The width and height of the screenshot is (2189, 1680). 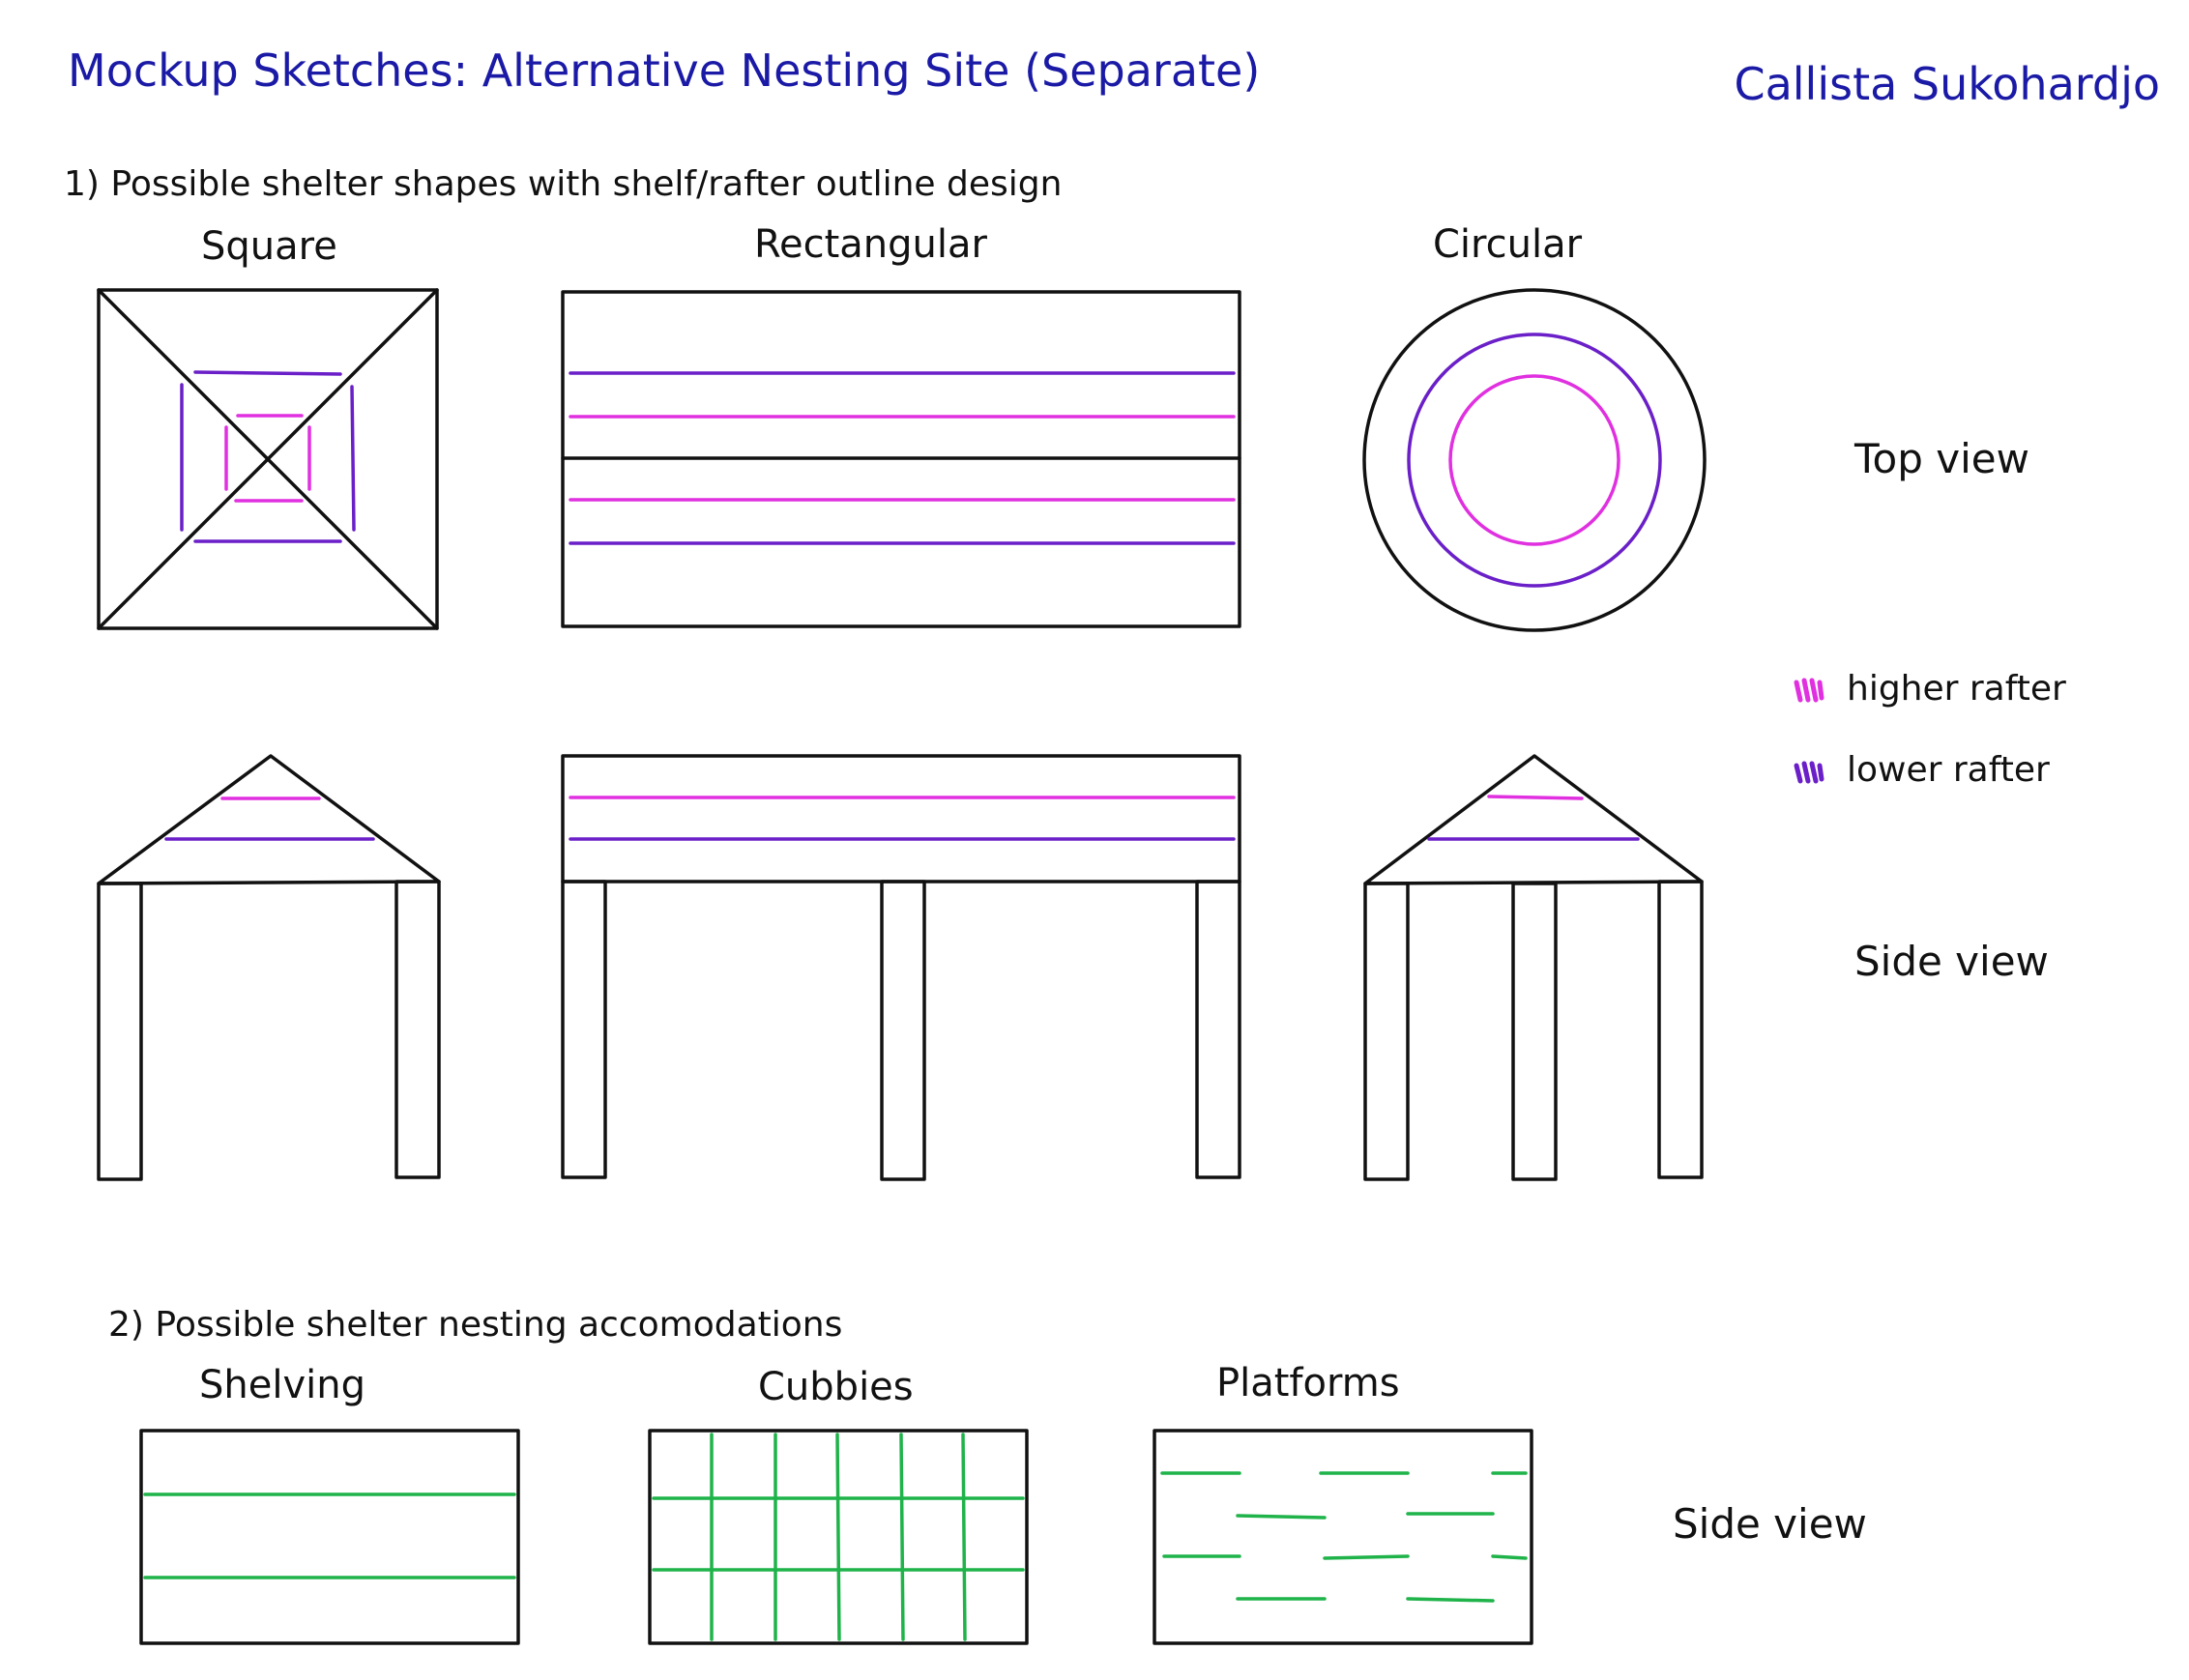 I want to click on legend-higher-swatch-icon, so click(x=1809, y=691).